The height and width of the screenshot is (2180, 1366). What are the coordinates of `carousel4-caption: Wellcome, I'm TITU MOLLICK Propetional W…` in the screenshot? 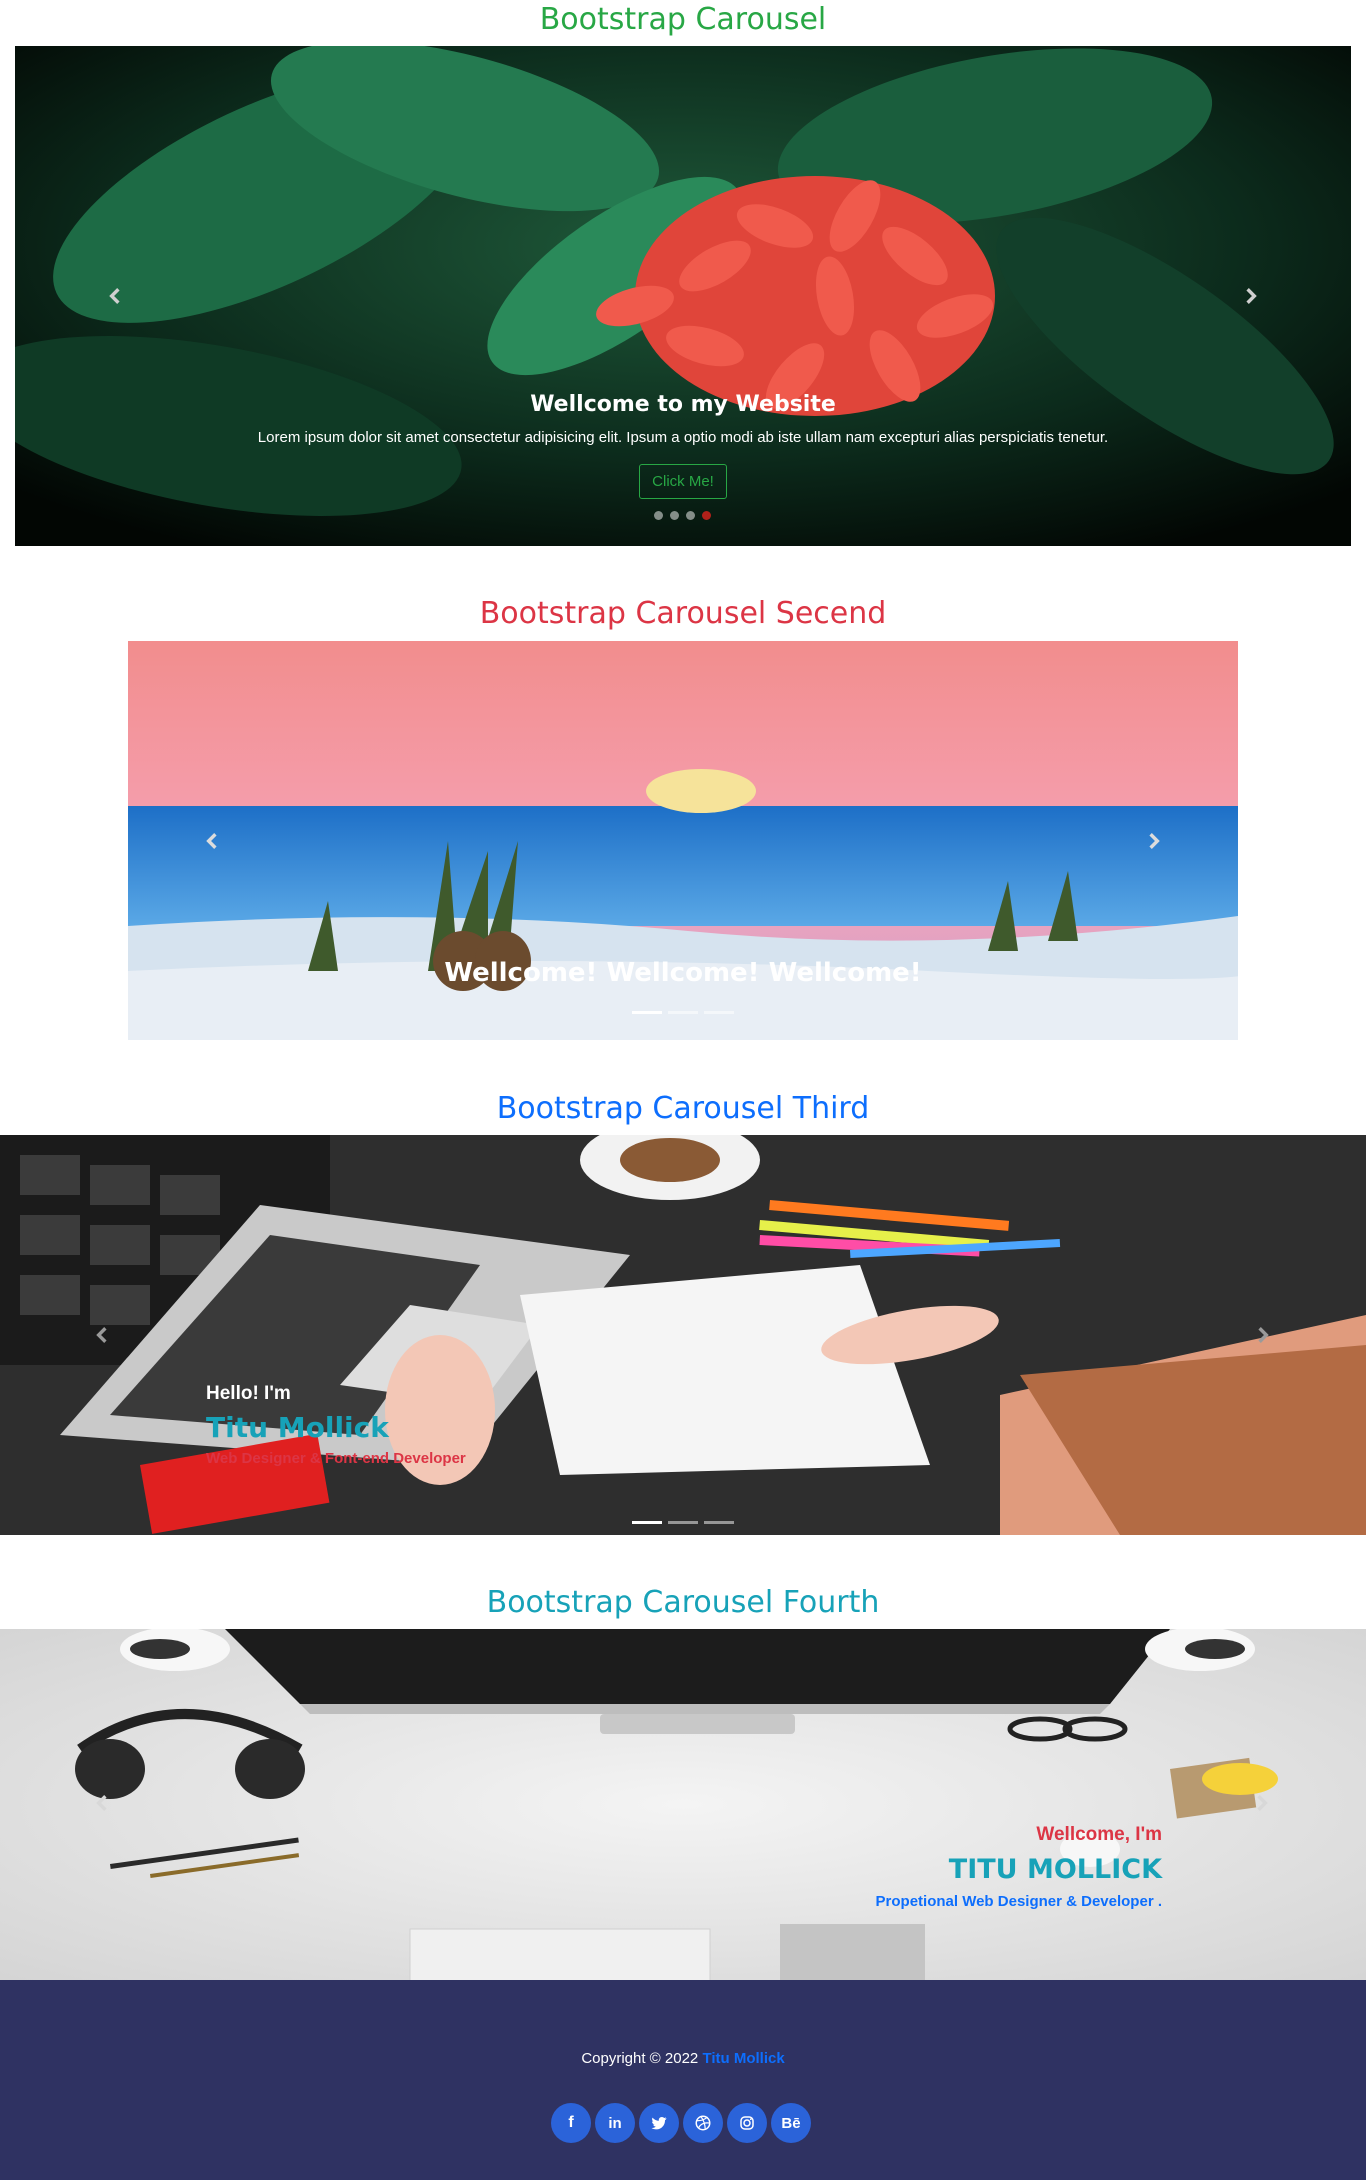 It's located at (1019, 1867).